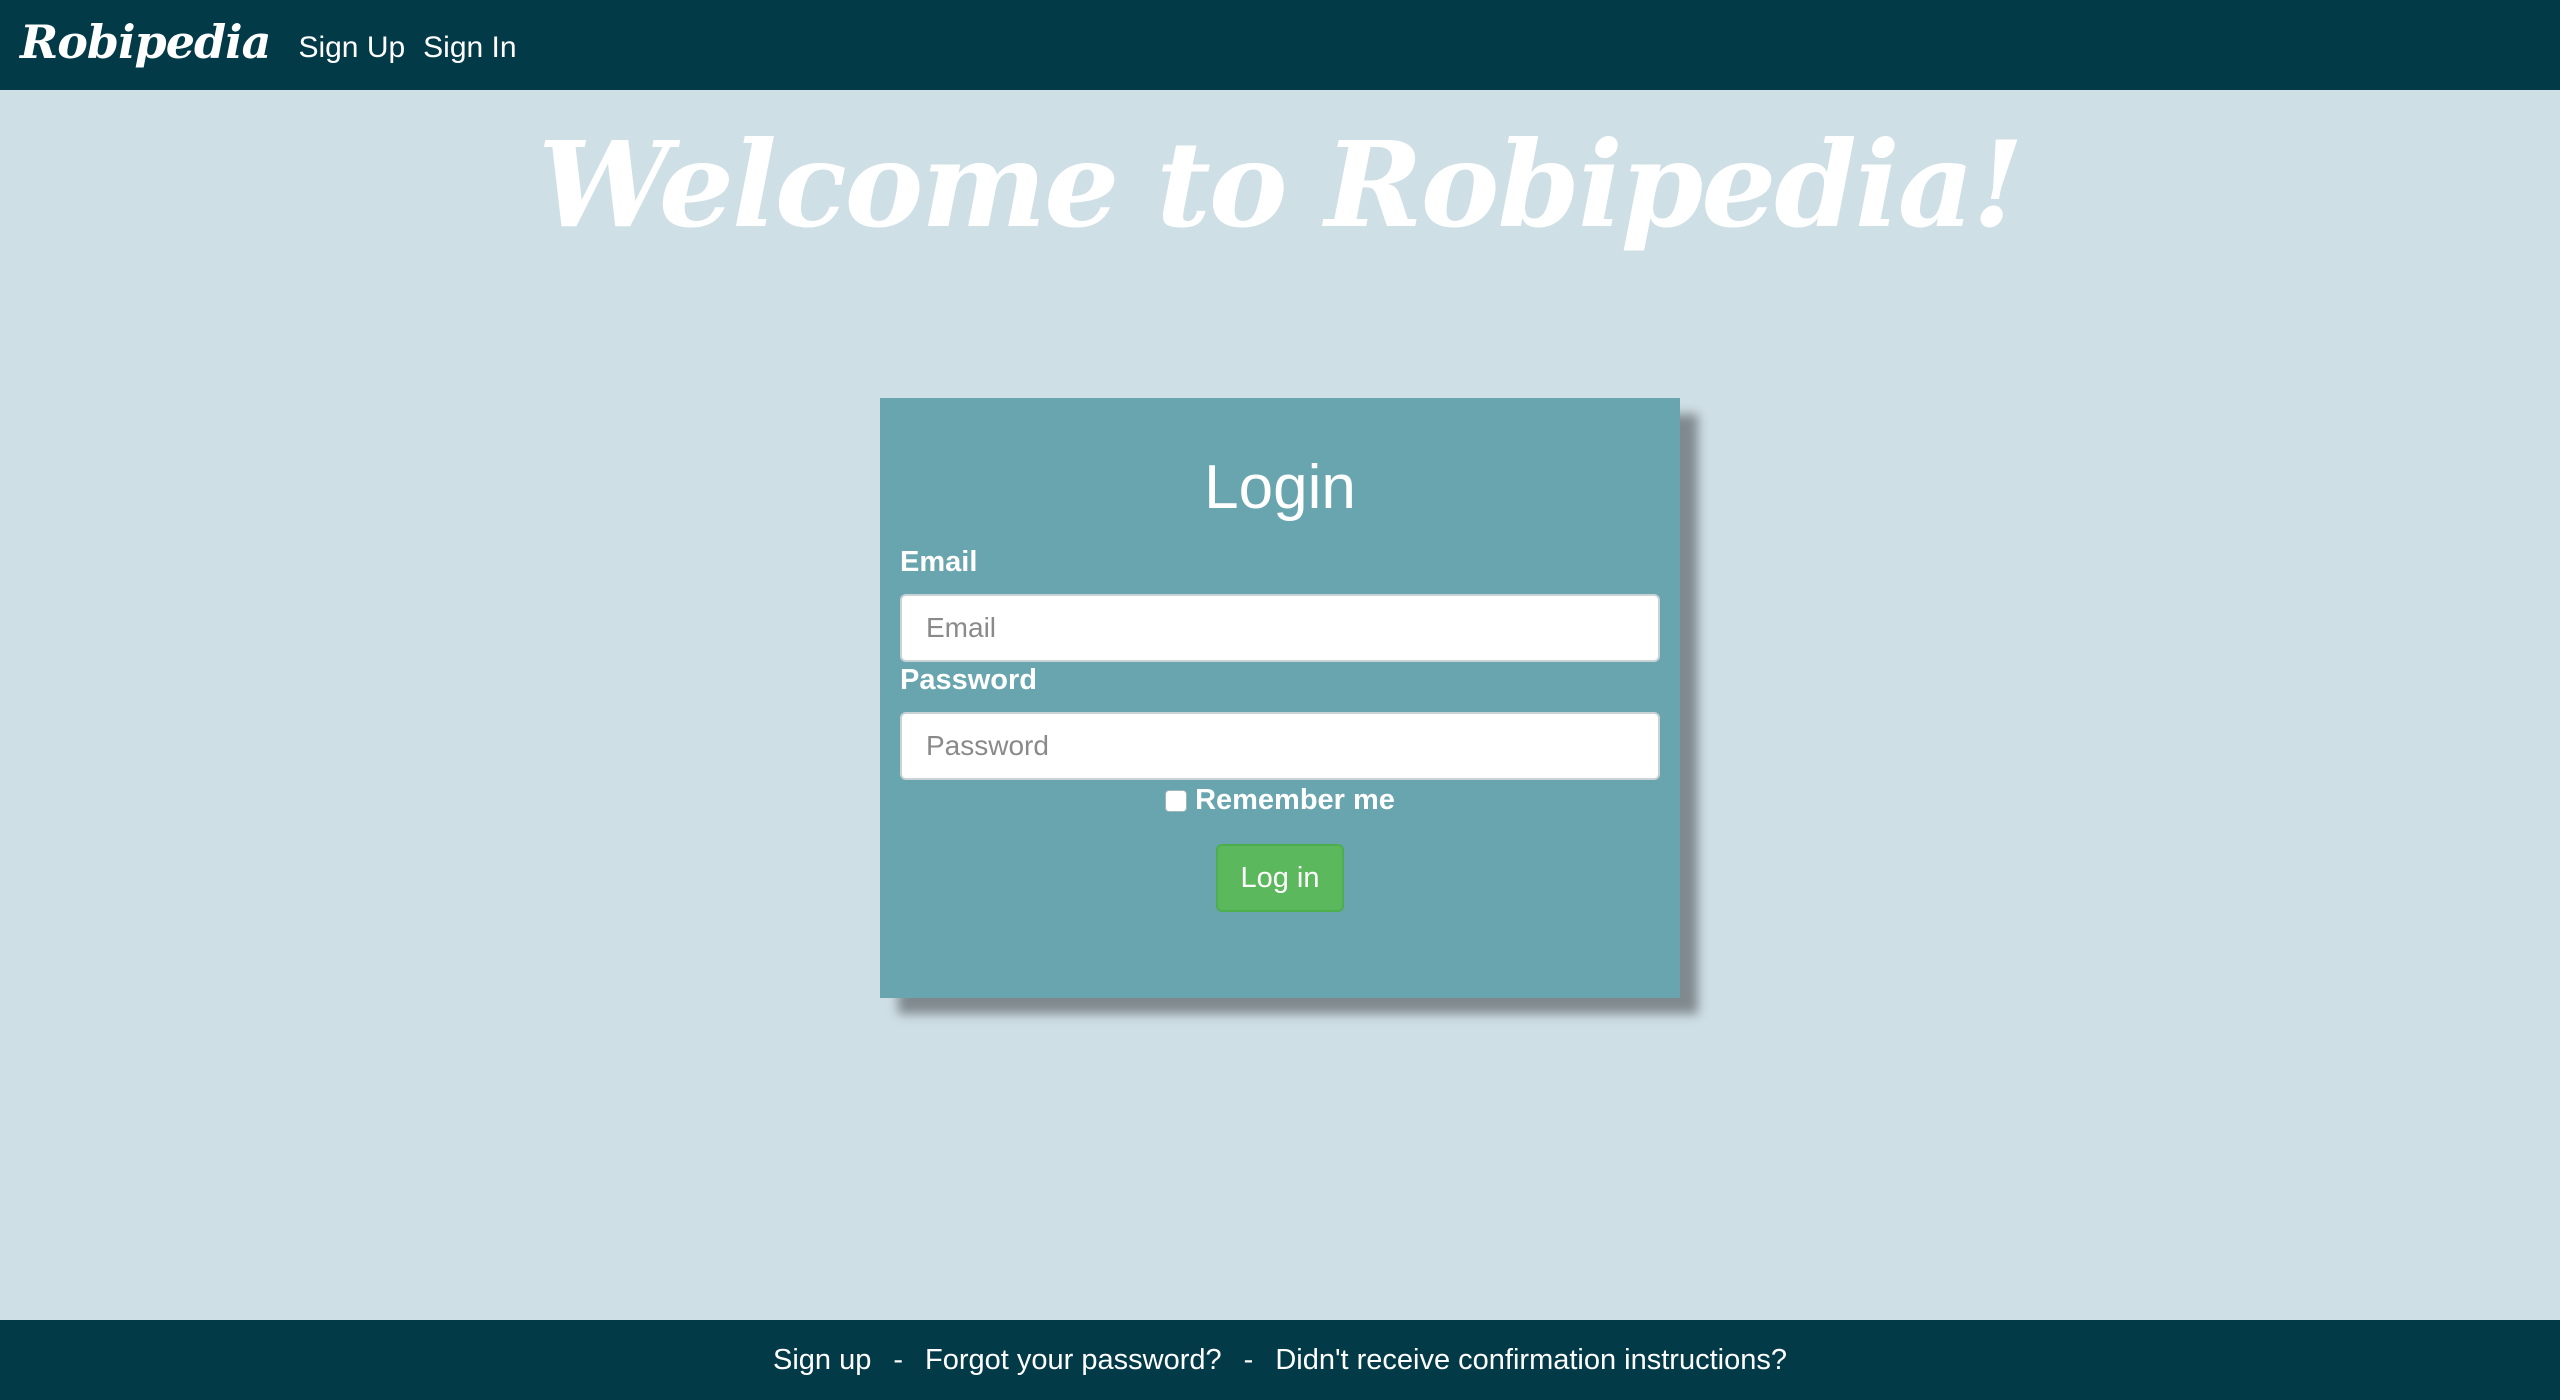 Image resolution: width=2560 pixels, height=1400 pixels. I want to click on footer-sign-up-link: Sign up, so click(822, 1360).